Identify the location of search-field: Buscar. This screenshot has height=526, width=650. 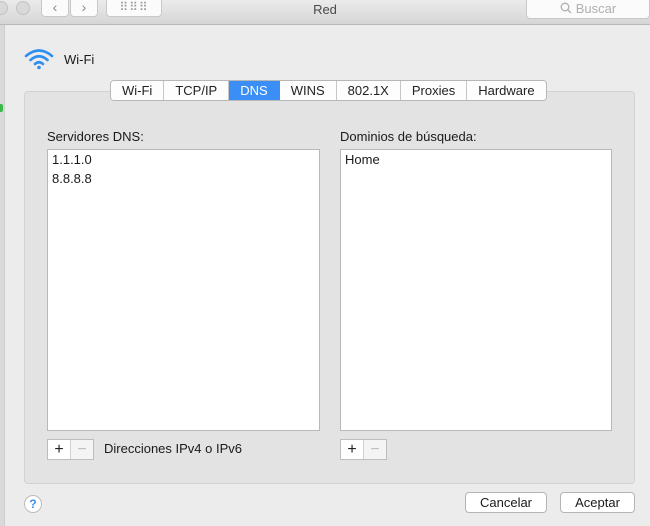
(588, 9).